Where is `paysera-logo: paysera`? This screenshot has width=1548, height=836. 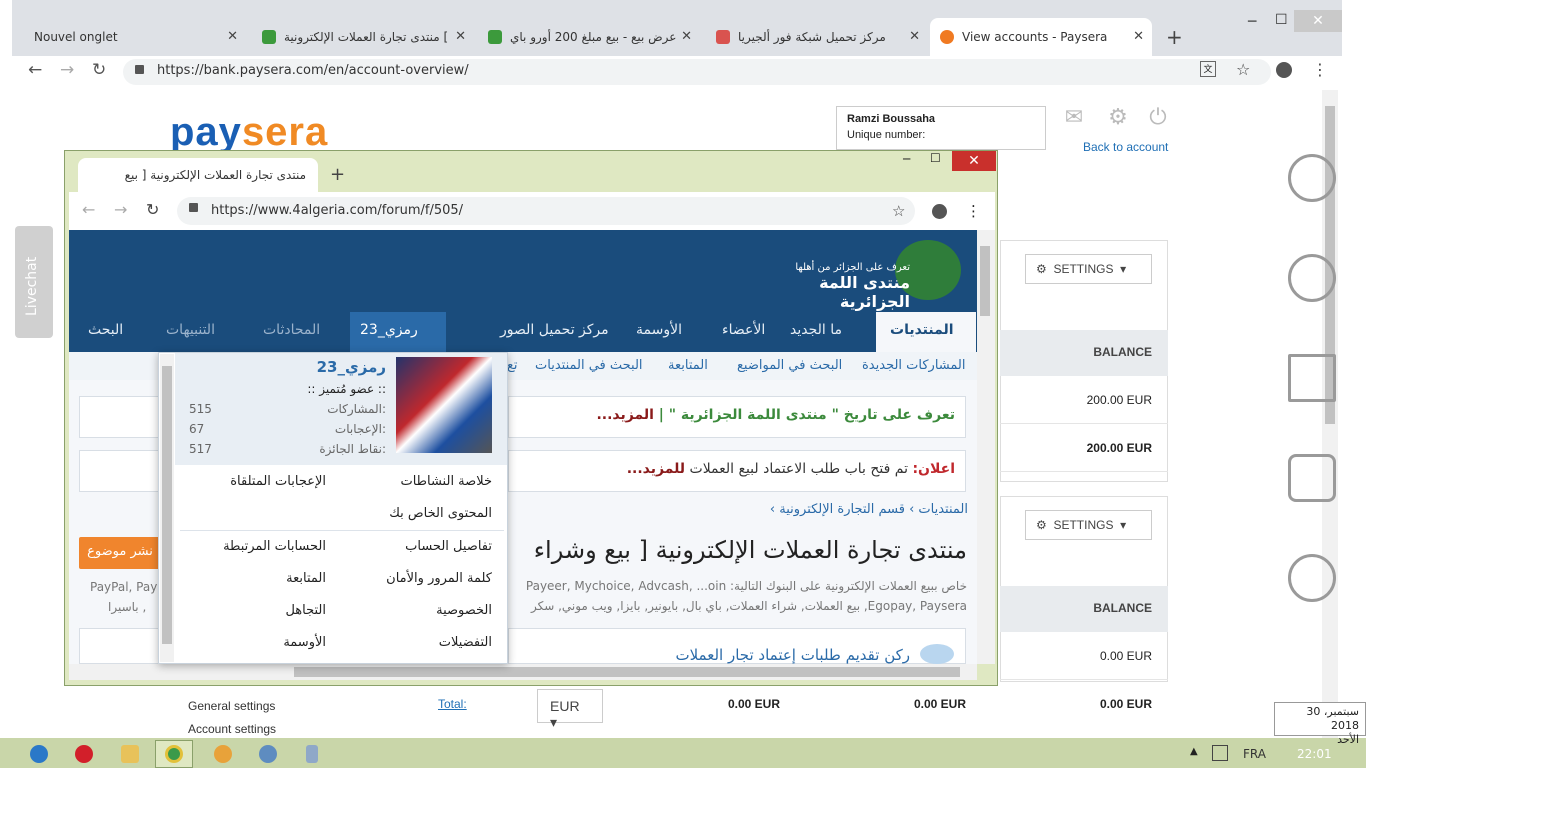 paysera-logo: paysera is located at coordinates (249, 132).